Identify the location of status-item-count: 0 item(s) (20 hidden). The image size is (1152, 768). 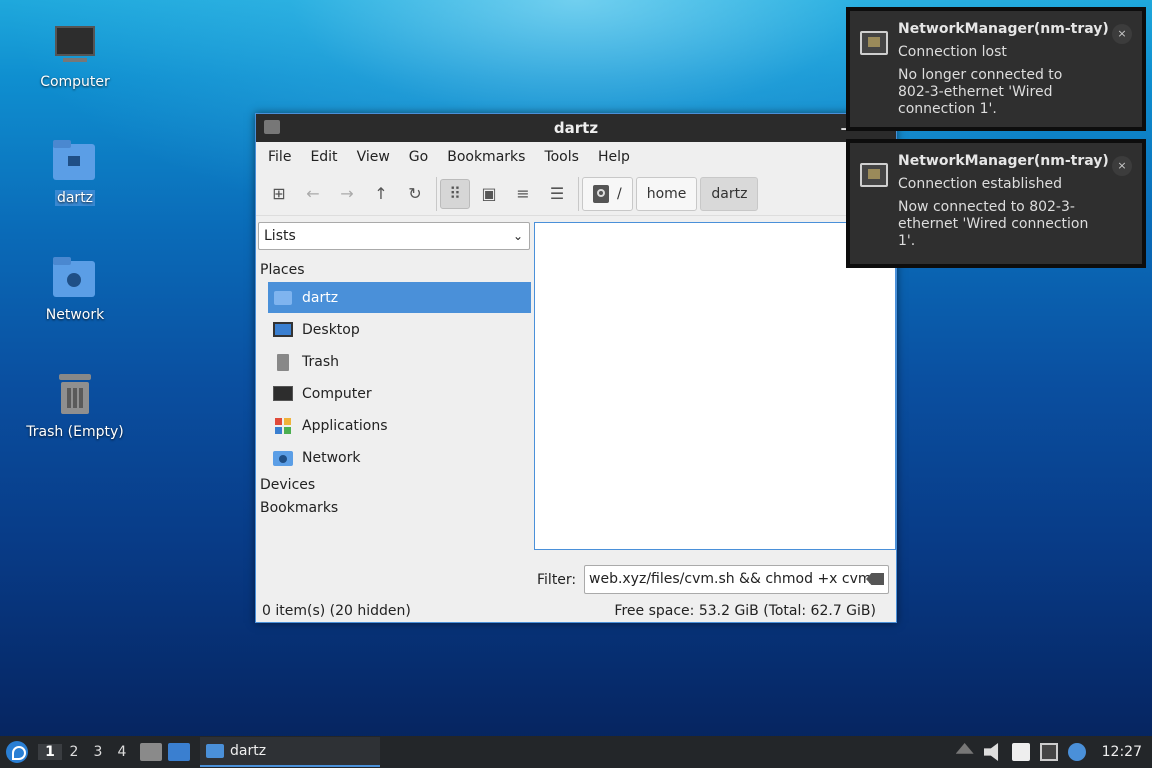
(336, 611).